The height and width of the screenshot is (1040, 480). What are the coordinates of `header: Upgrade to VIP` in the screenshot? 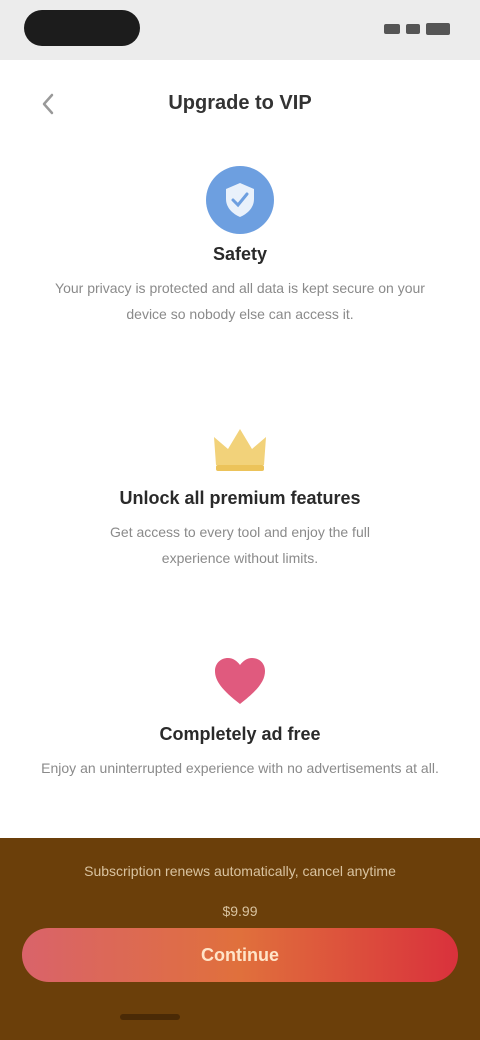 It's located at (240, 105).